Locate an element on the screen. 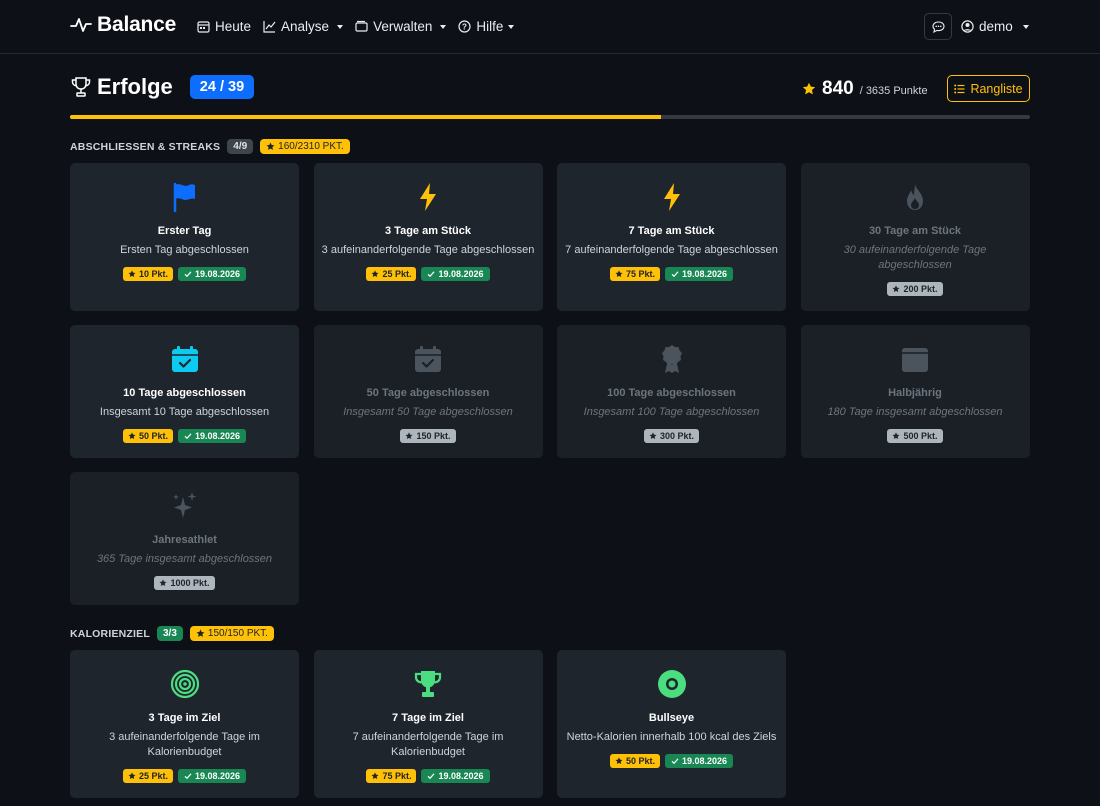  achievement-name: 7 Tage am Stück is located at coordinates (671, 231).